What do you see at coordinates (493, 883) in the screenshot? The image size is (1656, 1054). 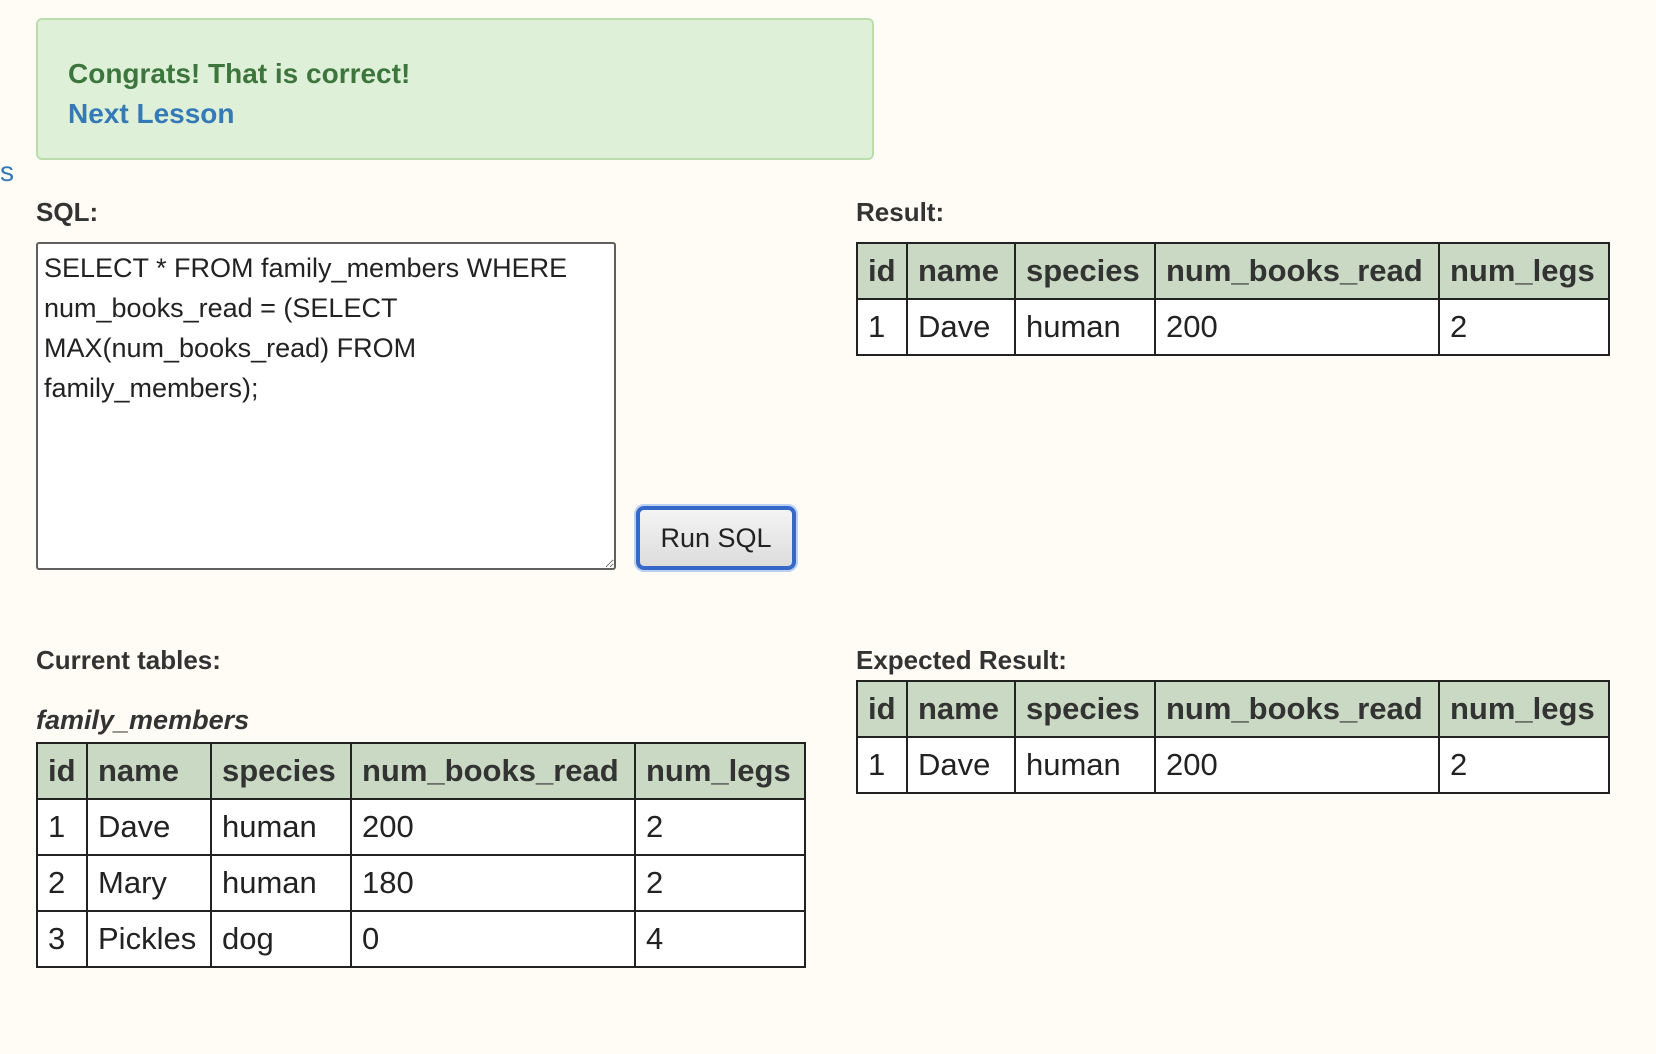 I see `table-cell: 180` at bounding box center [493, 883].